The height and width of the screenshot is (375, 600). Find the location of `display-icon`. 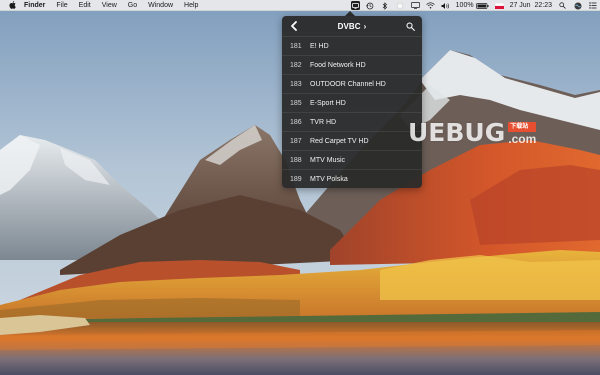

display-icon is located at coordinates (415, 5).